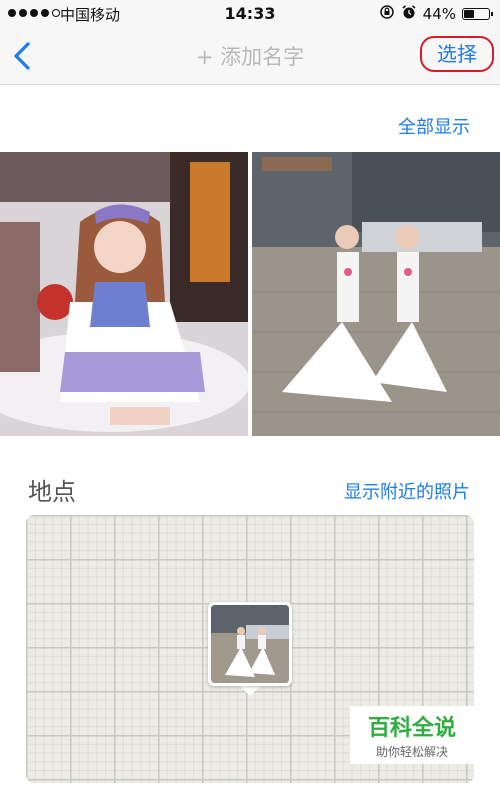 This screenshot has width=500, height=790. What do you see at coordinates (477, 14) in the screenshot?
I see `battery-icon` at bounding box center [477, 14].